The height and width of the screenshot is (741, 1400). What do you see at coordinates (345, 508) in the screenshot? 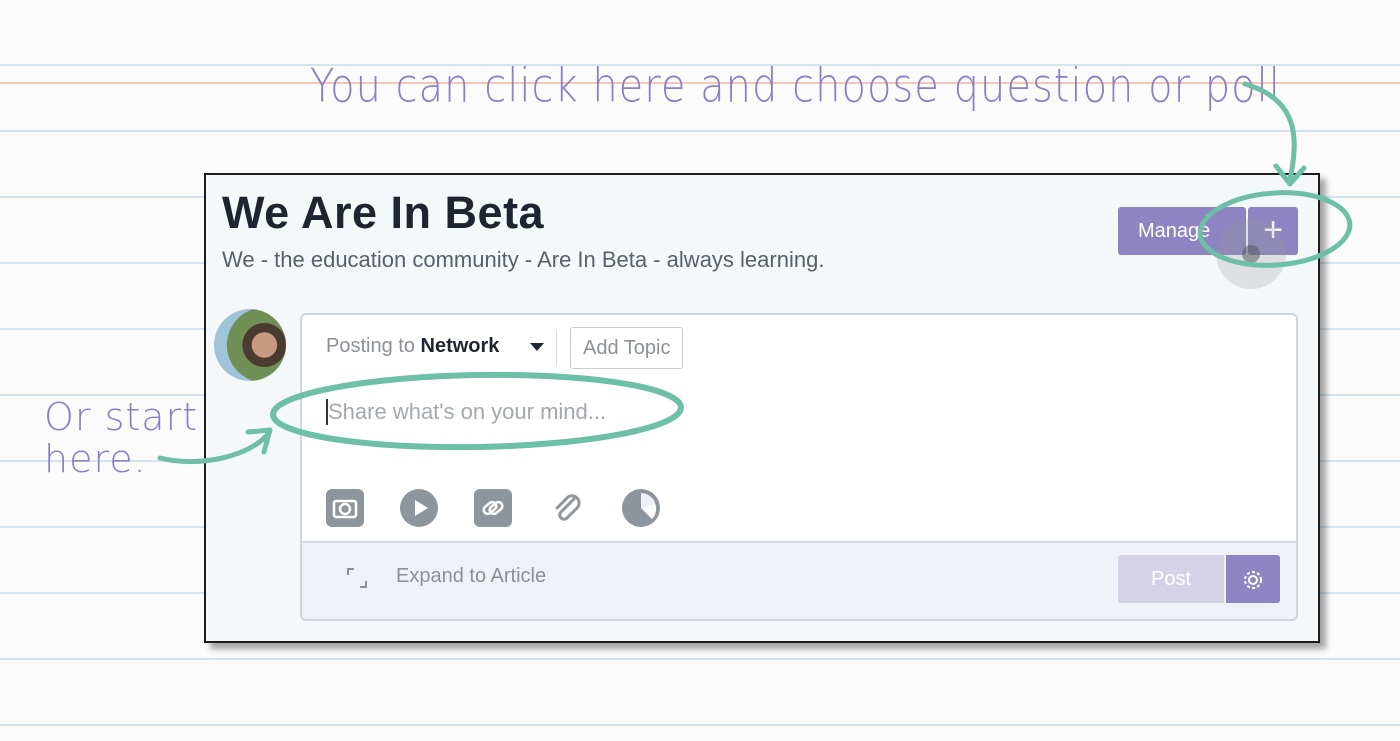
I see `camera-icon` at bounding box center [345, 508].